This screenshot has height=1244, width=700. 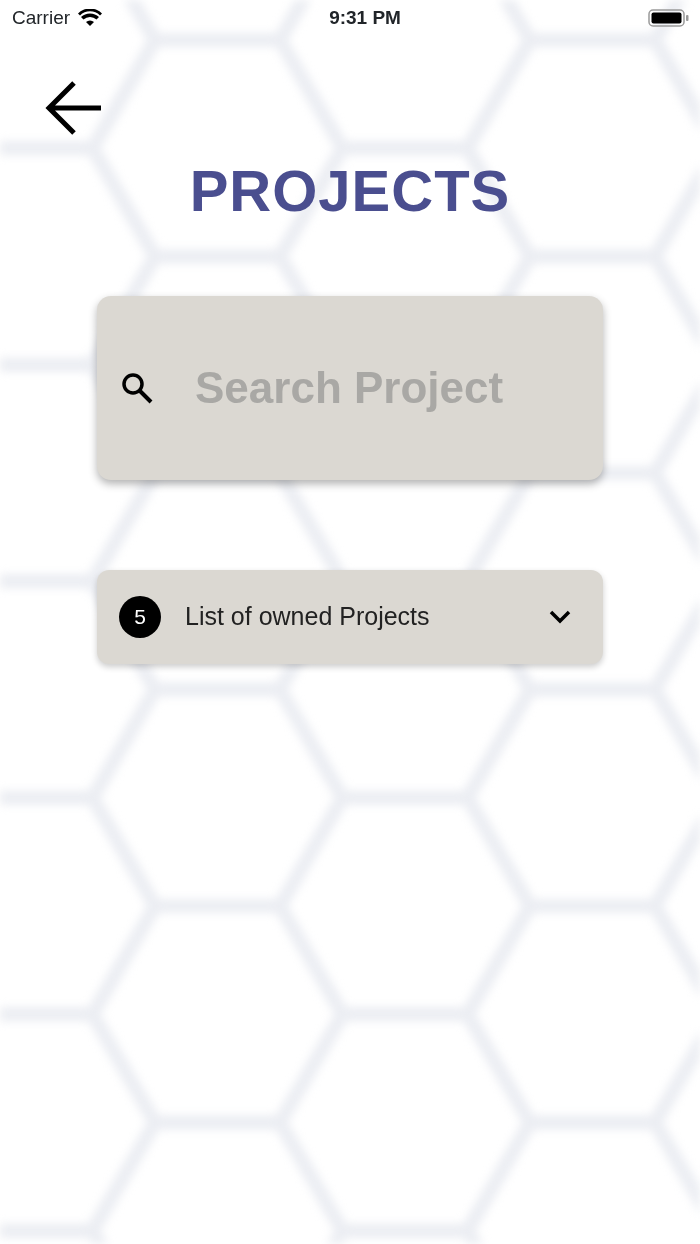 I want to click on carrier-label: Carrier, so click(x=41, y=17).